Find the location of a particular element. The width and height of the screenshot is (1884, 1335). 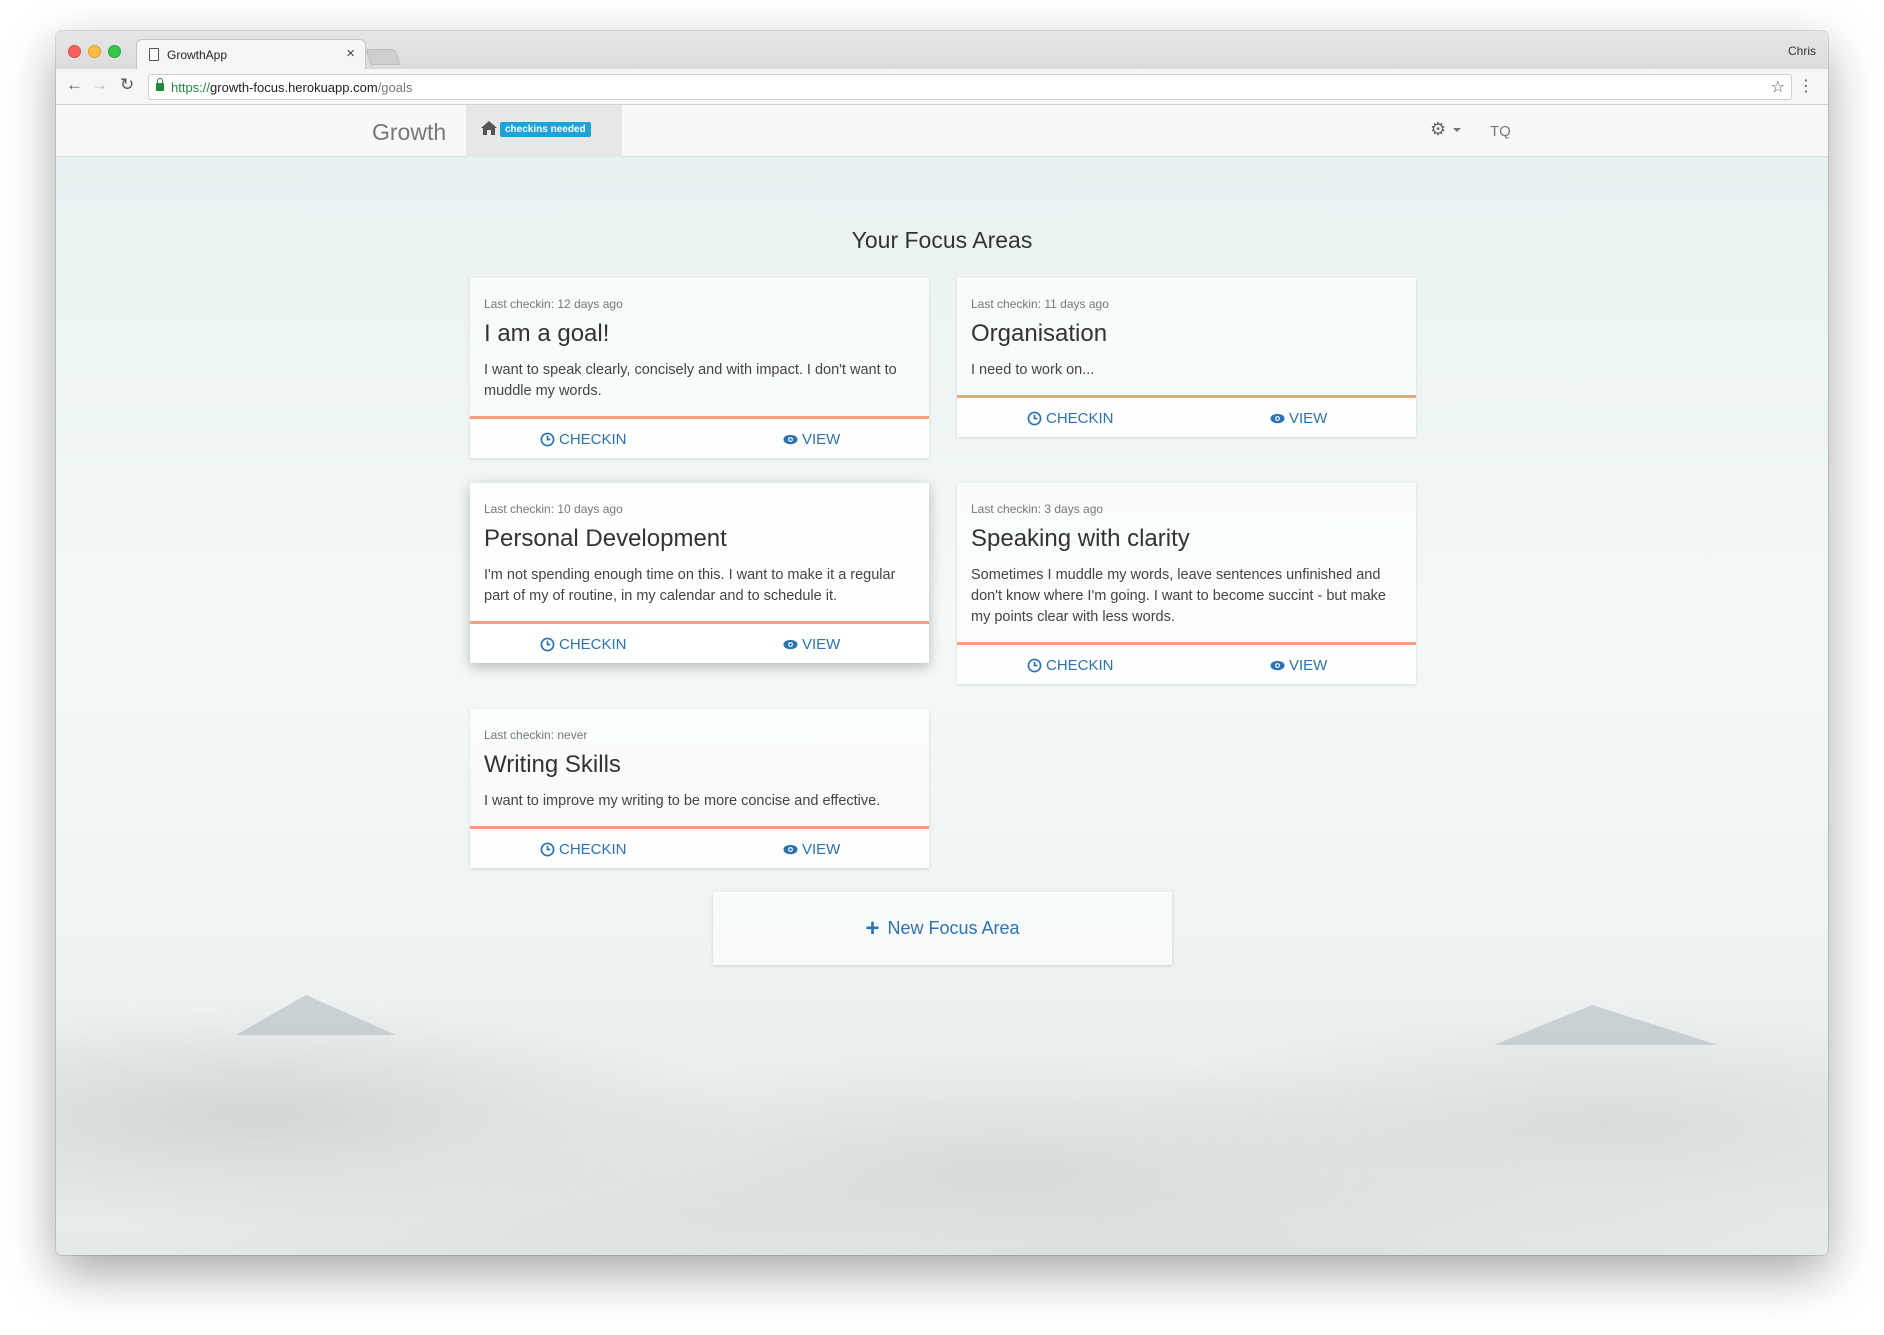

nav-home: checkins needed is located at coordinates (544, 131).